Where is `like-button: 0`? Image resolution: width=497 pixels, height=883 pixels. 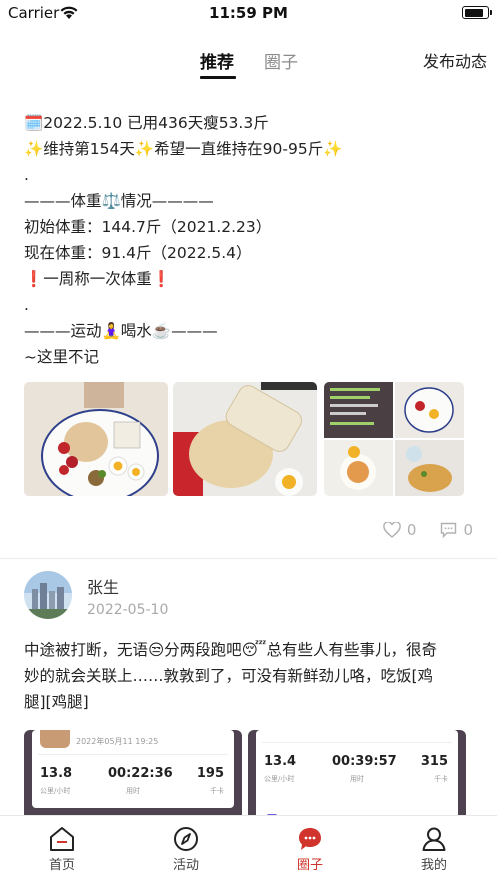
like-button: 0 is located at coordinates (400, 530).